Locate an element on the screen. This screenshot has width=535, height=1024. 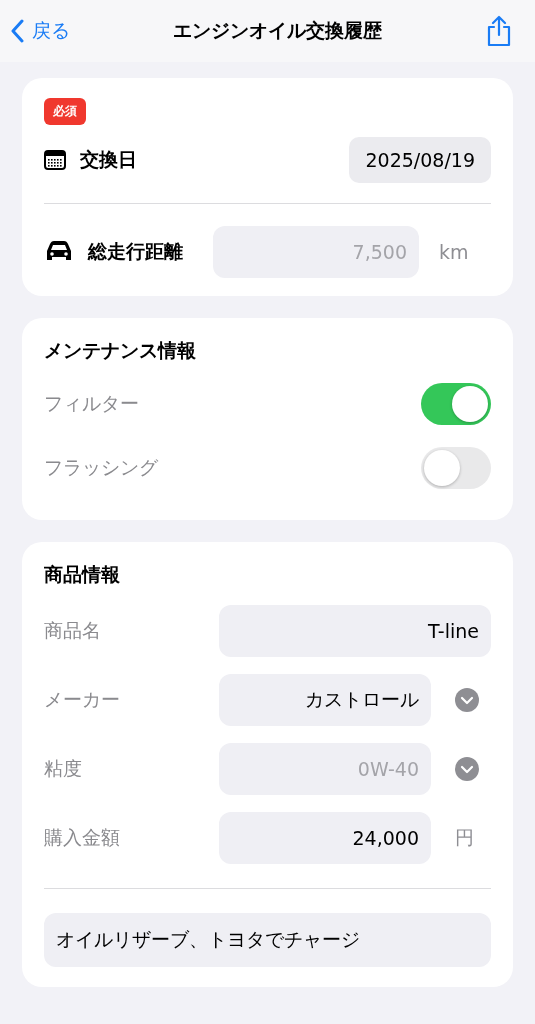
unit-label: 円 is located at coordinates (464, 837).